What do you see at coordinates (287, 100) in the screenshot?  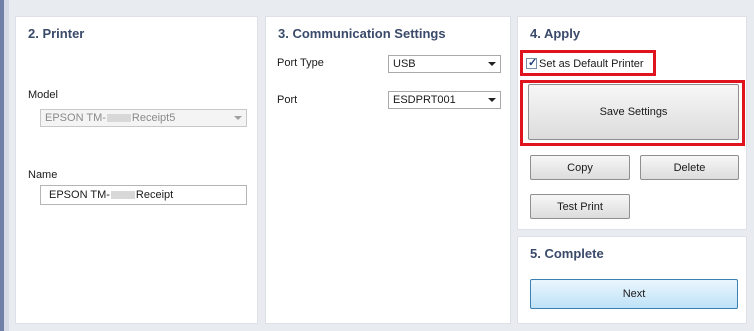 I see `port-label: Port` at bounding box center [287, 100].